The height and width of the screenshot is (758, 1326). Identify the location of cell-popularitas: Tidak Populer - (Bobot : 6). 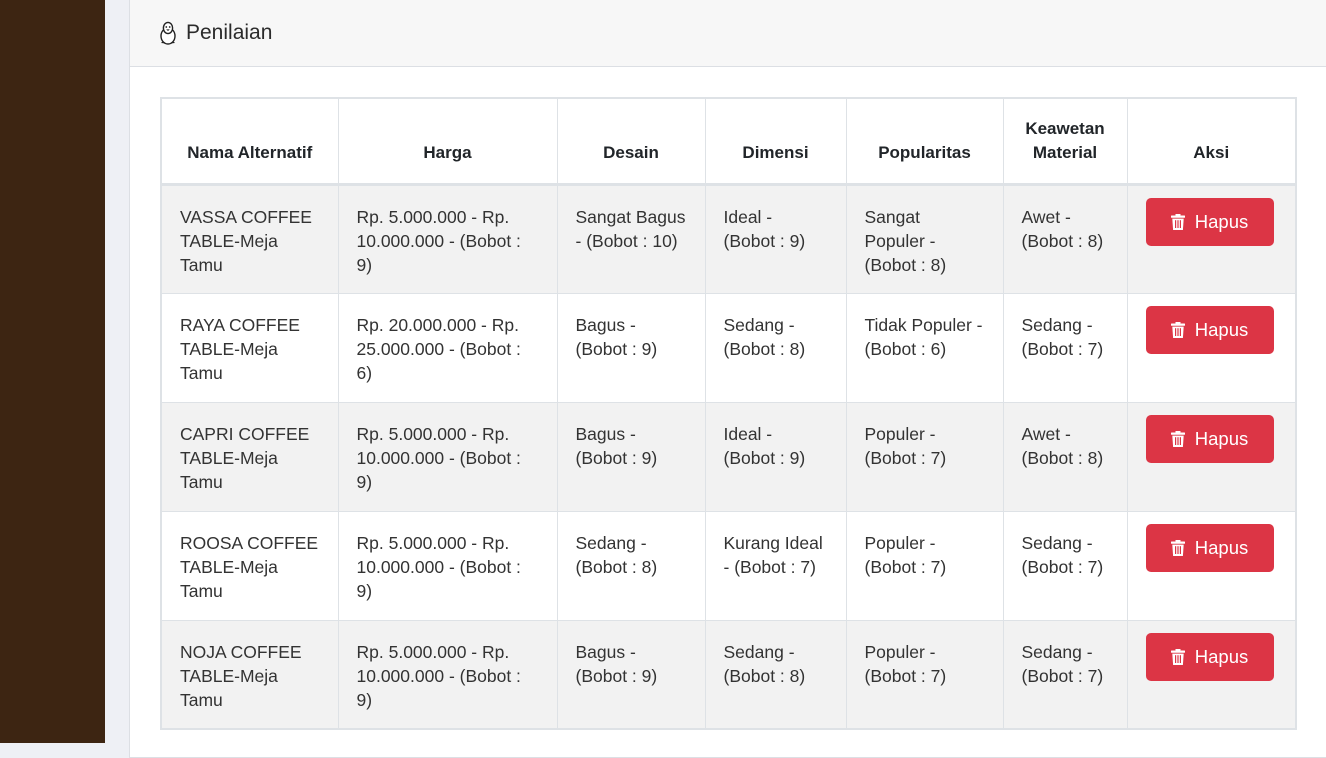
(924, 347).